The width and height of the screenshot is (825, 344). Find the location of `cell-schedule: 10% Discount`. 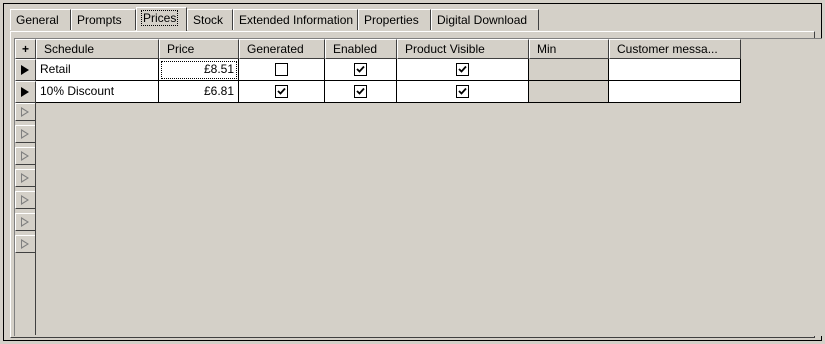

cell-schedule: 10% Discount is located at coordinates (97, 92).